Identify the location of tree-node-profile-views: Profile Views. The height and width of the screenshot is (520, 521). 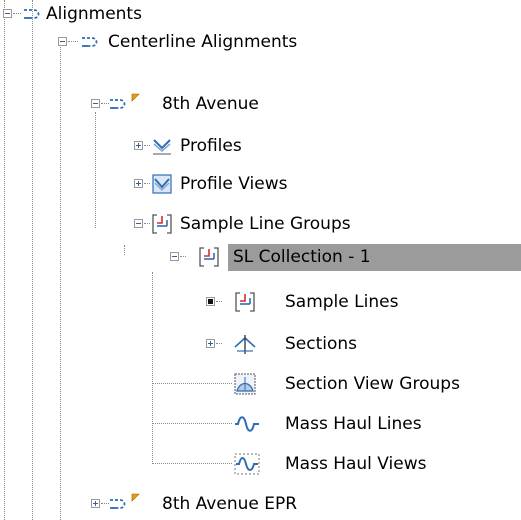
(260, 184).